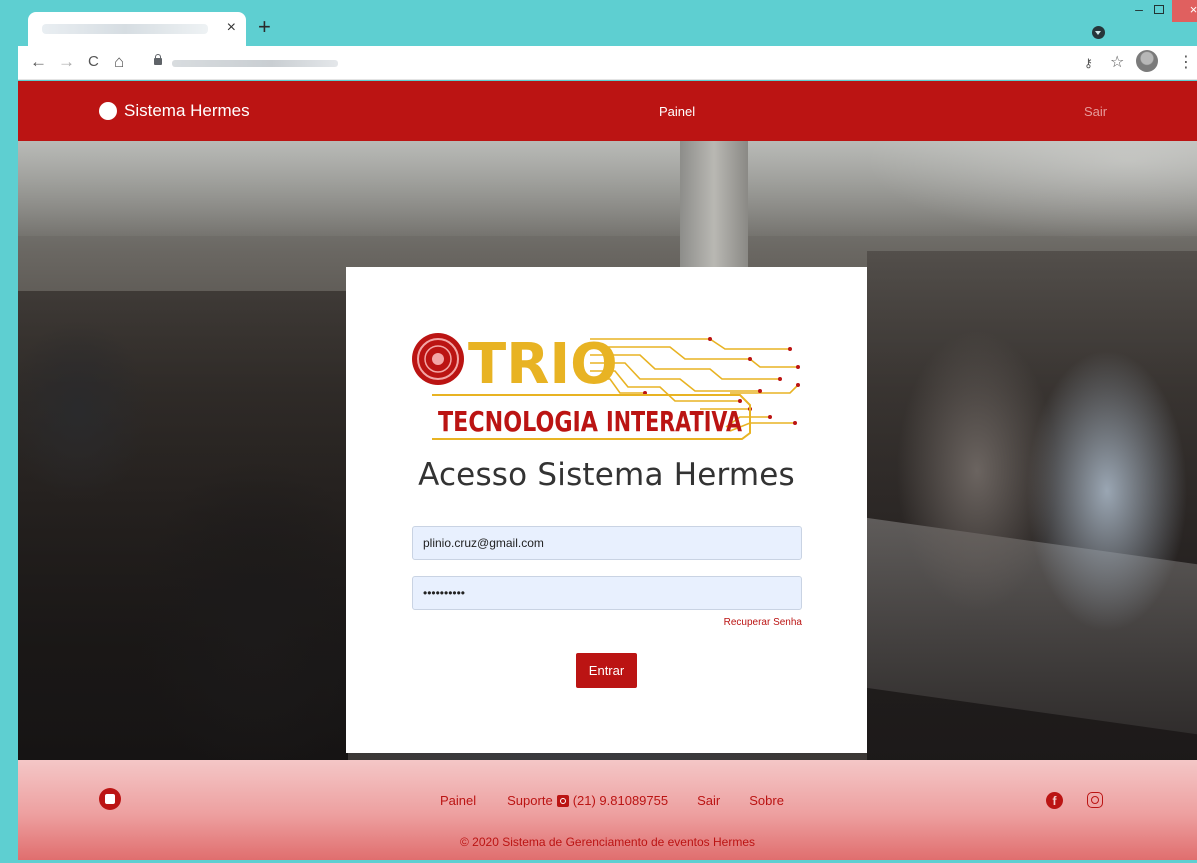 This screenshot has width=1197, height=863. I want to click on brand-link: Sistema Hermes, so click(174, 111).